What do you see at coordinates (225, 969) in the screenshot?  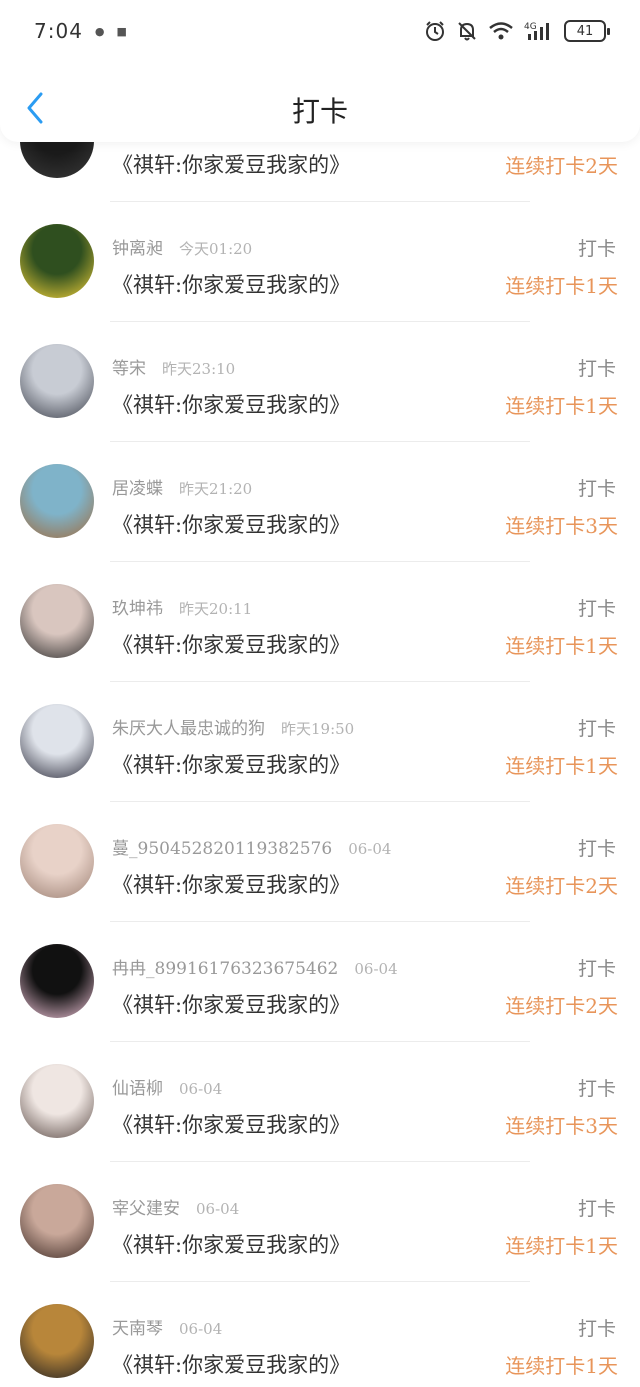 I see `username-text: 冉冉_89916176323675462` at bounding box center [225, 969].